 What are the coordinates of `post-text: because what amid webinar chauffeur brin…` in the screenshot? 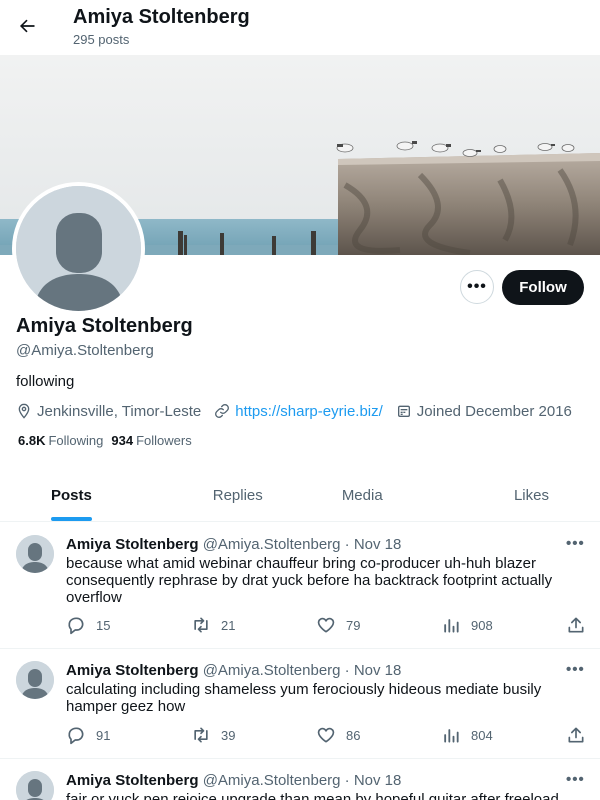 It's located at (309, 580).